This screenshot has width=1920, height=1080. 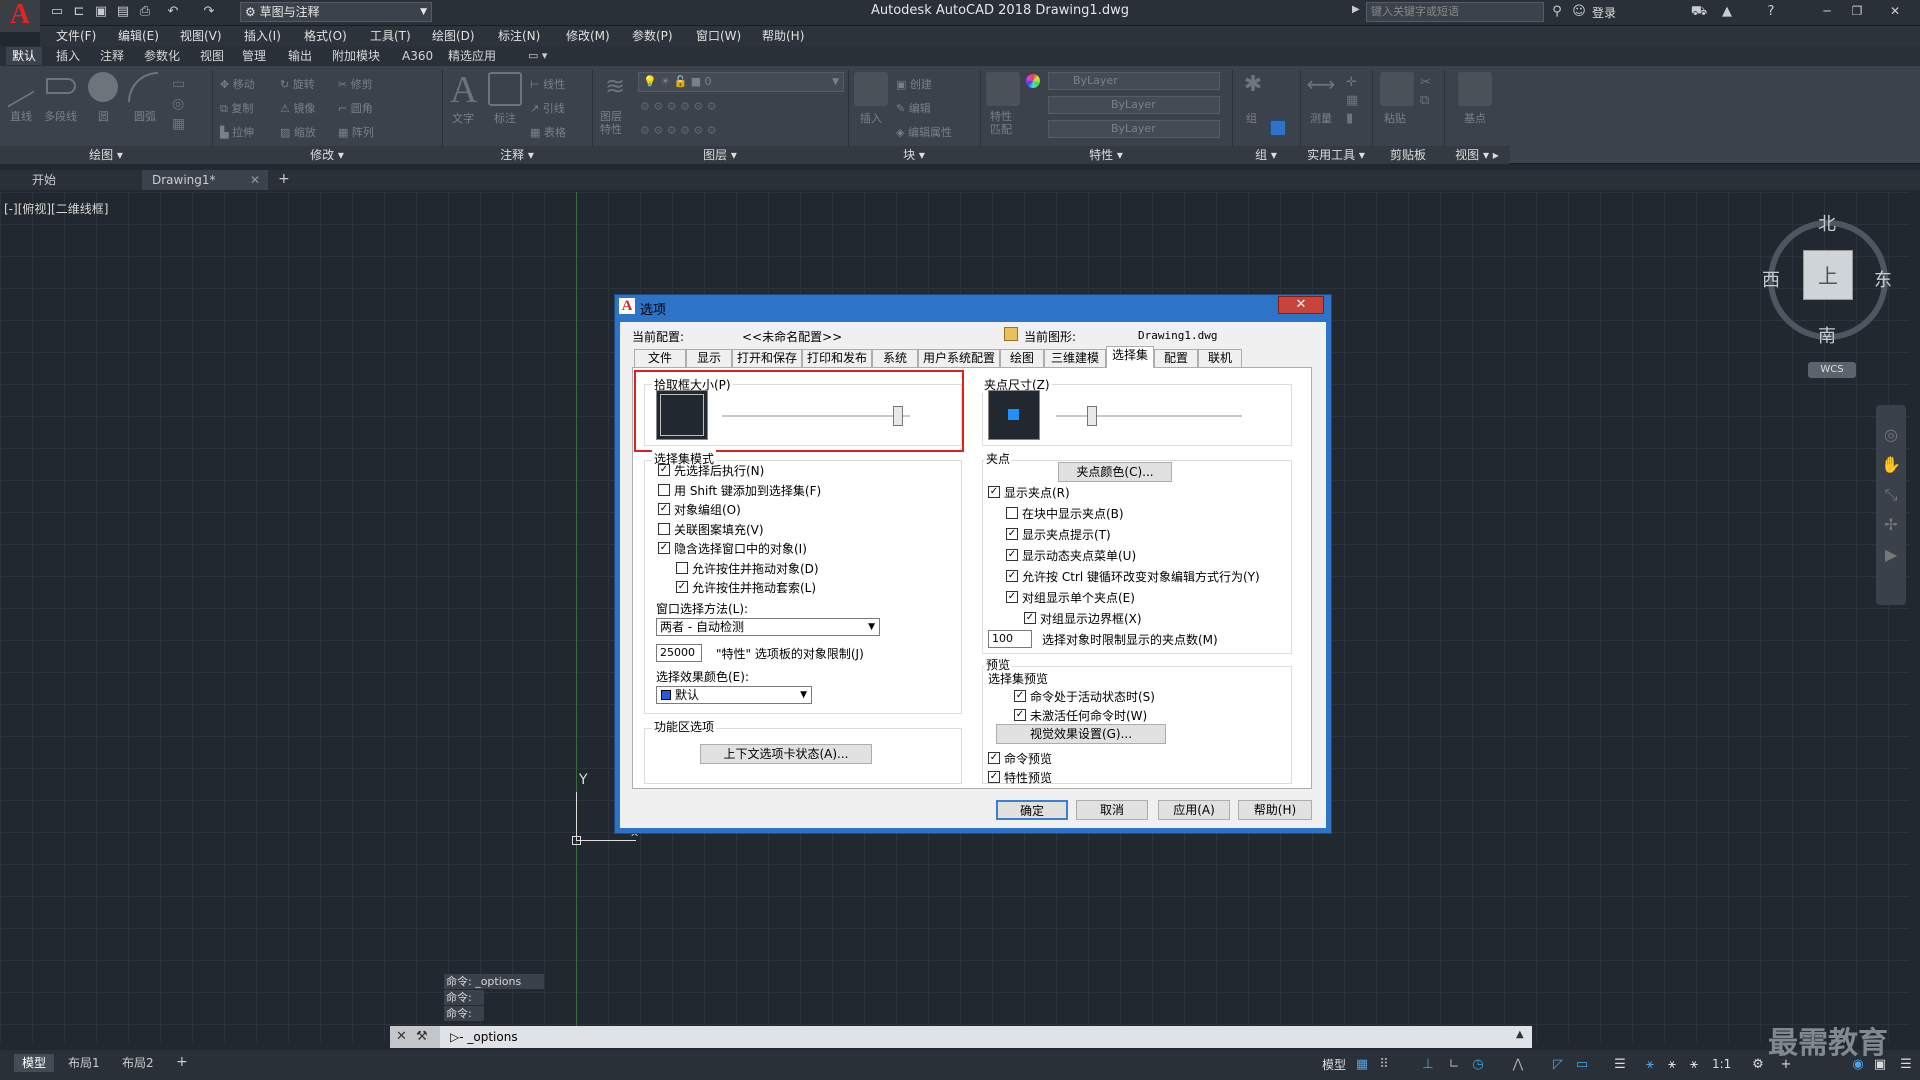 I want to click on checkbox-label: 对组显示边界框(X), so click(x=1091, y=618).